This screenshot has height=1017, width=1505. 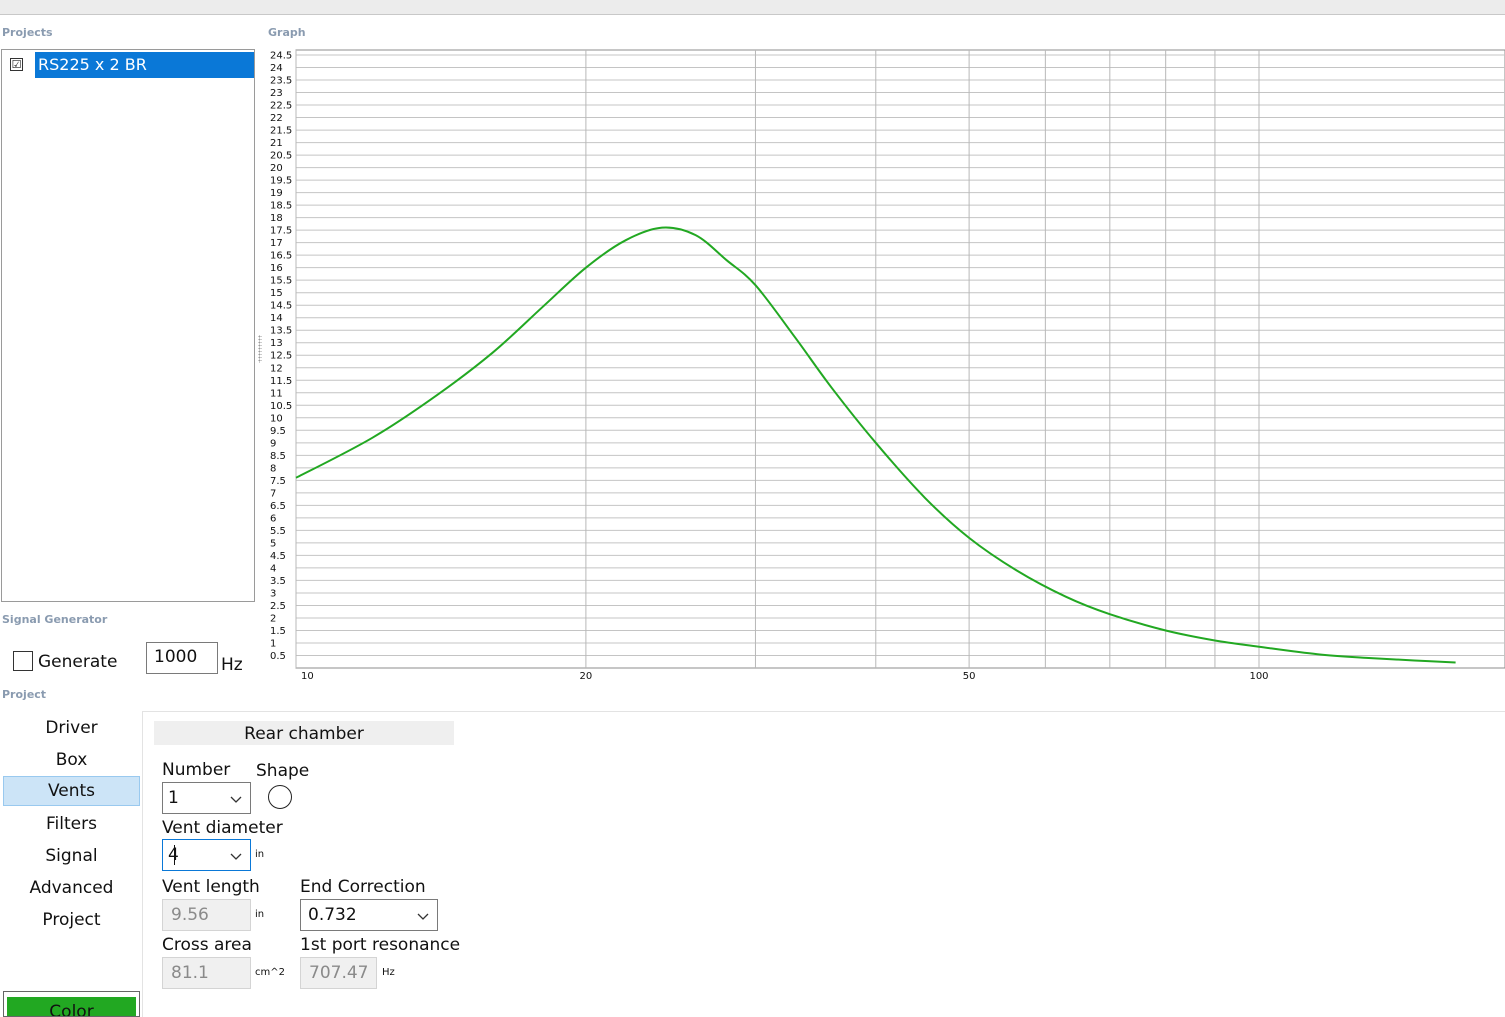 I want to click on y-tick-label: 19, so click(x=276, y=193).